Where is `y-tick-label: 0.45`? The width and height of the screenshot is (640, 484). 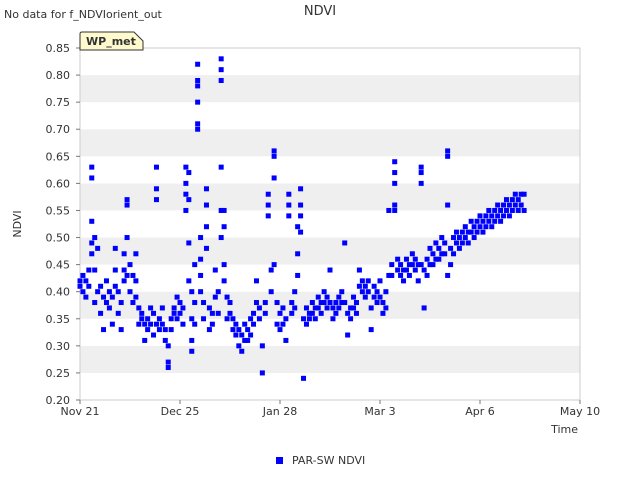
y-tick-label: 0.45 is located at coordinates (58, 265).